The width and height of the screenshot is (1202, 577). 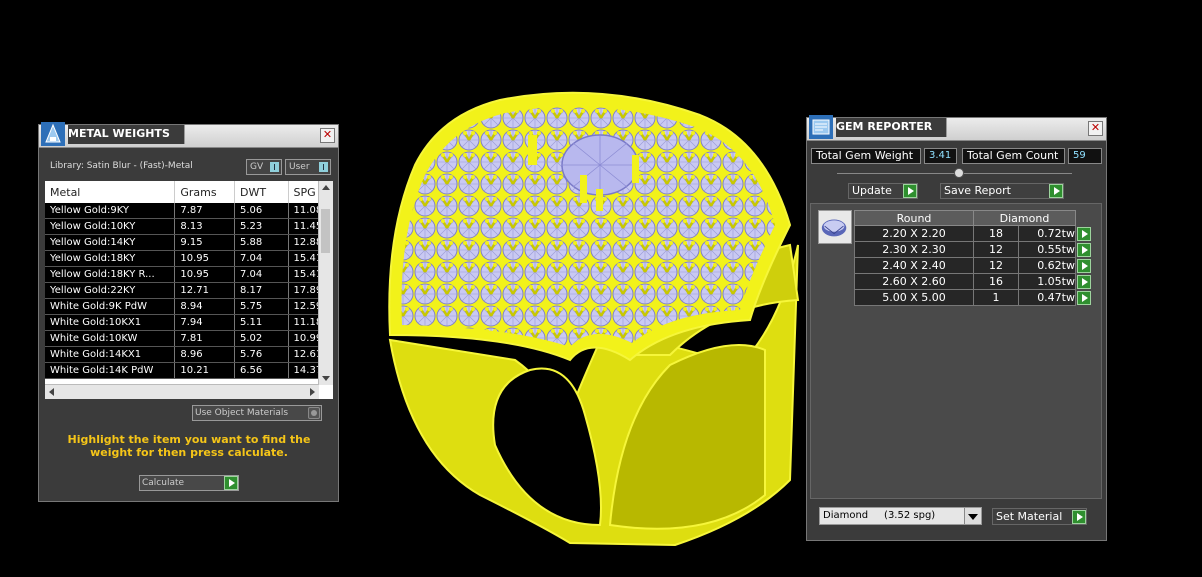 What do you see at coordinates (821, 127) in the screenshot?
I see `gem-reporter-icon` at bounding box center [821, 127].